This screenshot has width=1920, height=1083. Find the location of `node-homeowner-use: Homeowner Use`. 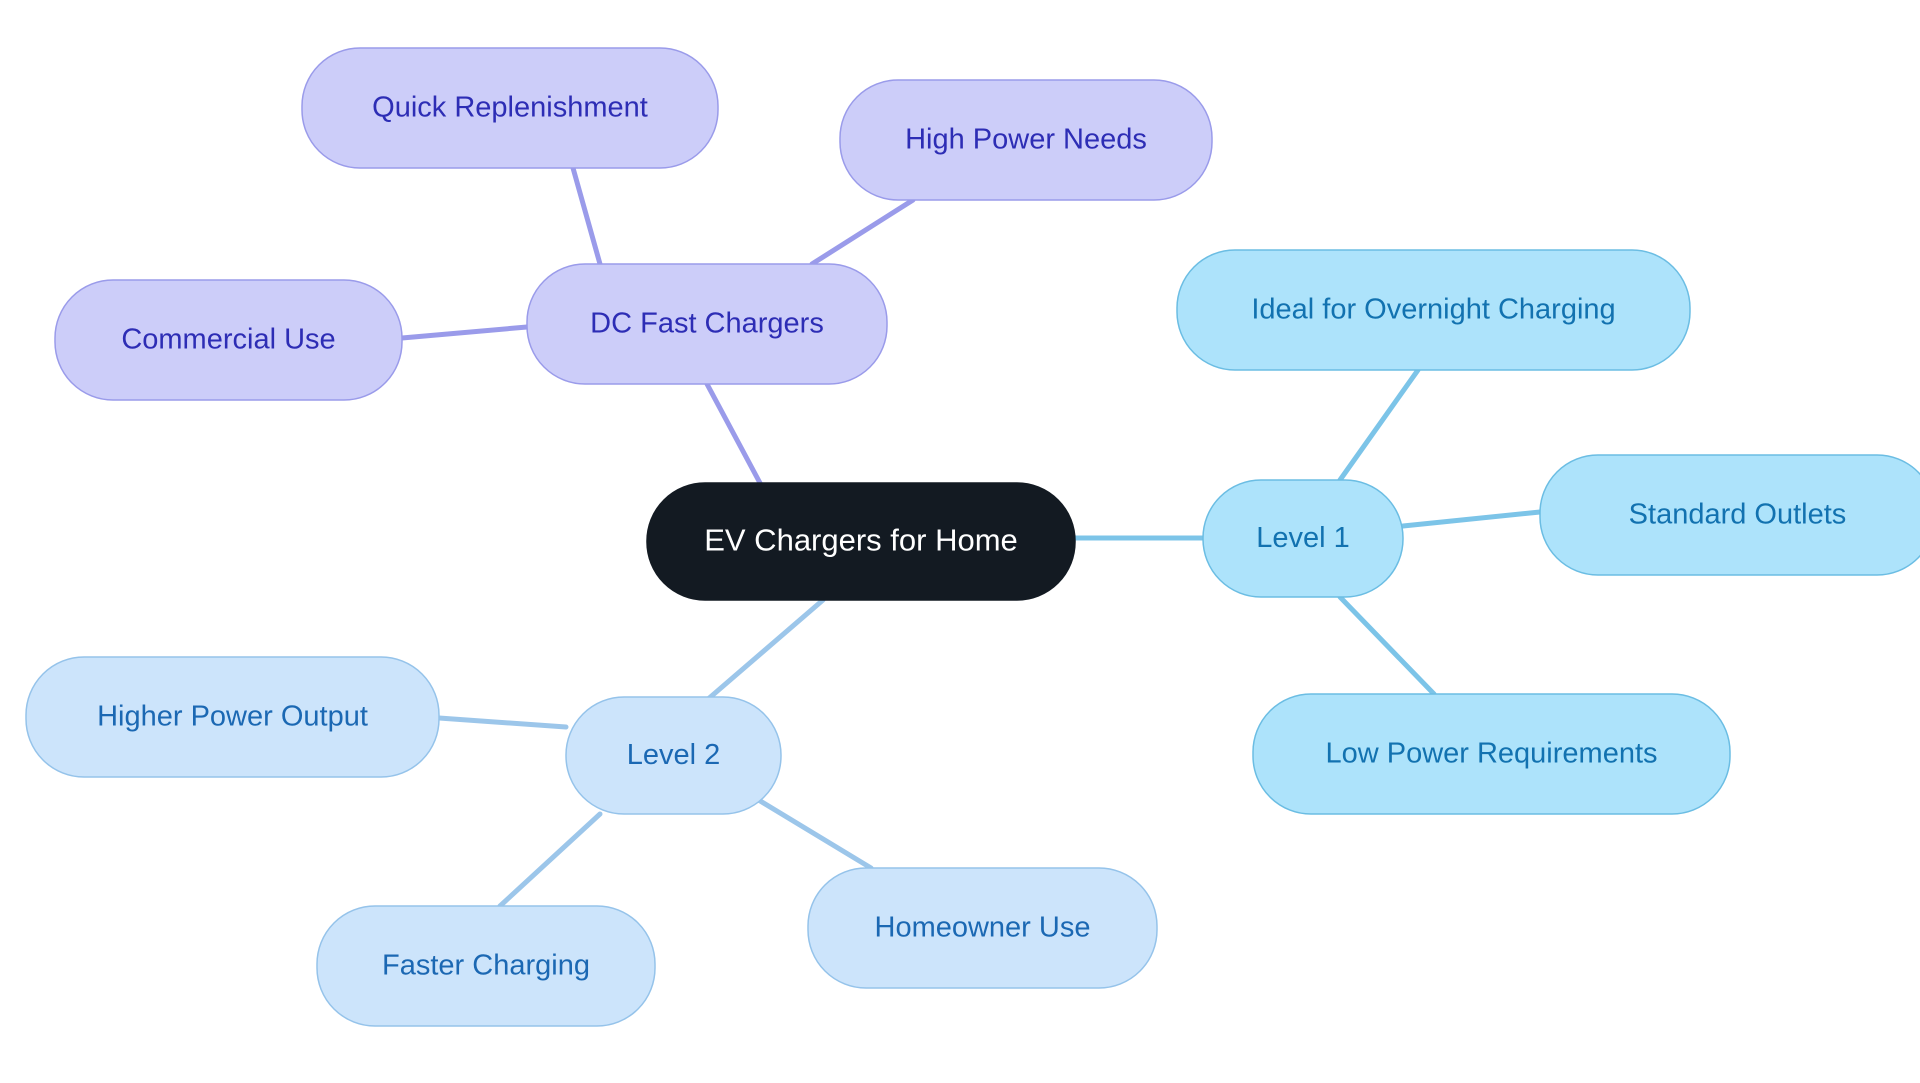

node-homeowner-use: Homeowner Use is located at coordinates (982, 928).